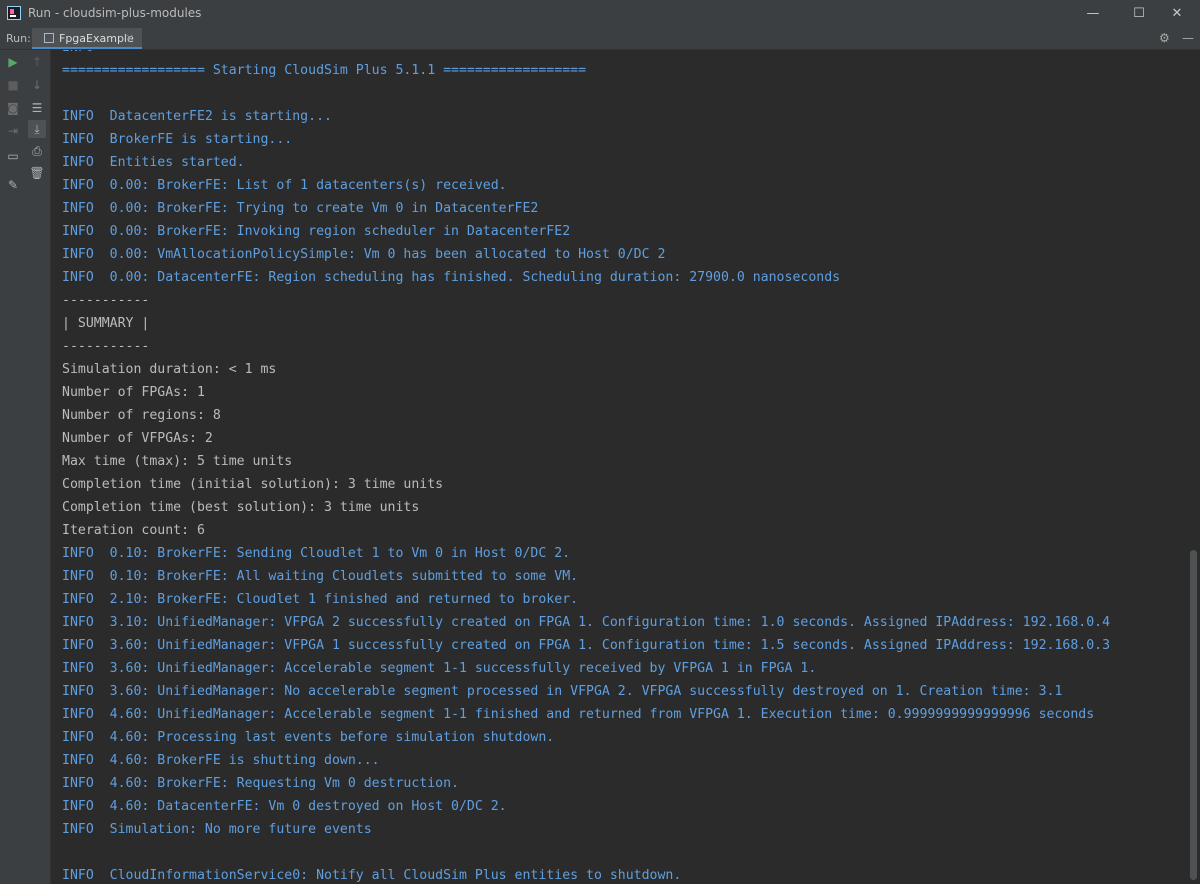  What do you see at coordinates (177, 461) in the screenshot?
I see `console-line: Max time (tmax): 5 time units` at bounding box center [177, 461].